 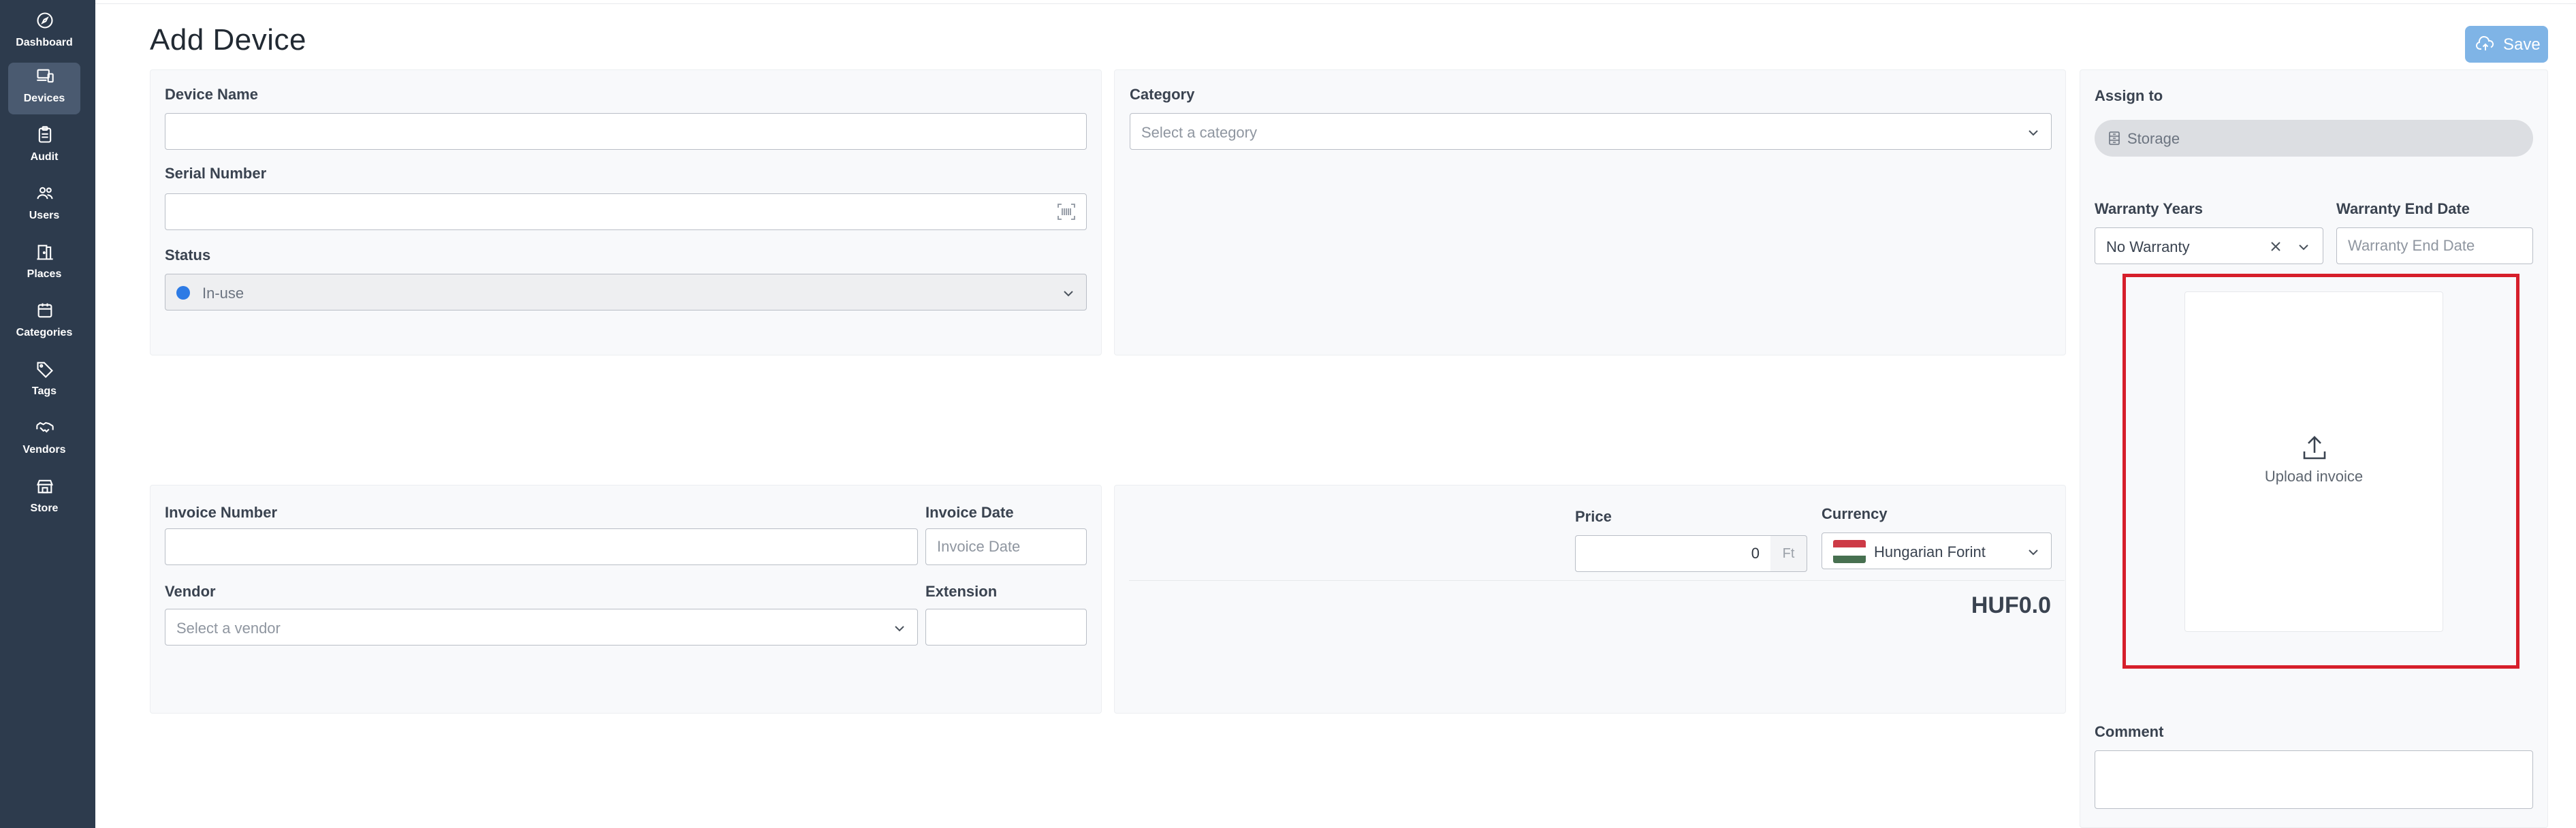 I want to click on page-title: Add Device, so click(x=228, y=40).